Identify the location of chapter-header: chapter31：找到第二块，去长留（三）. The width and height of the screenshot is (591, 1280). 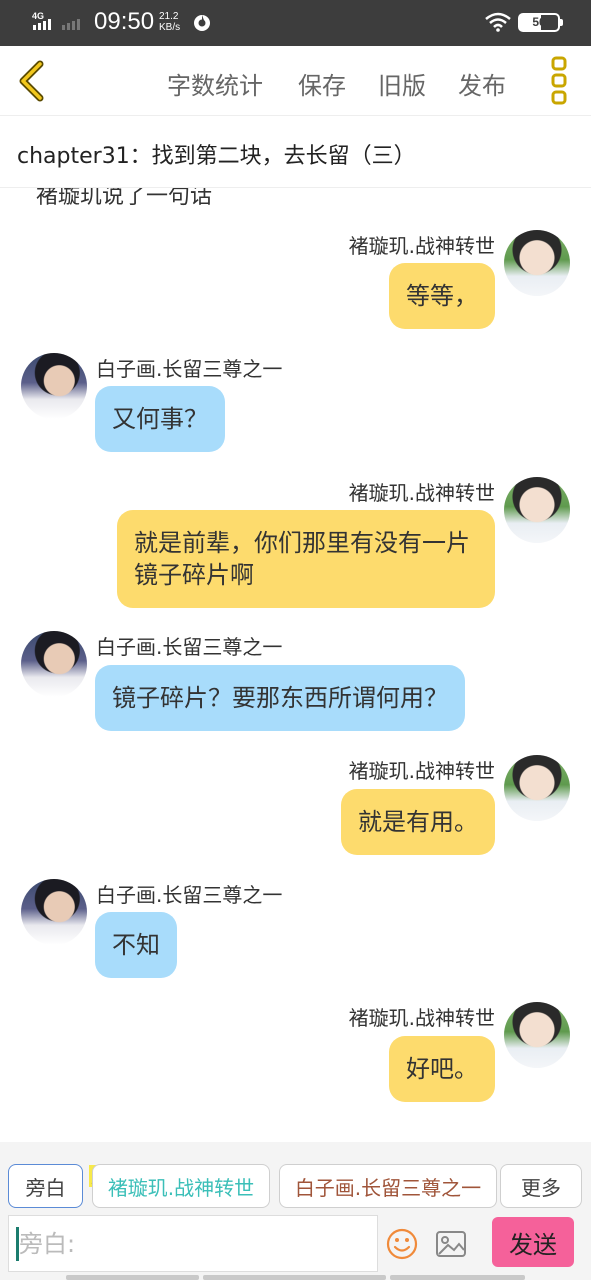
(295, 152).